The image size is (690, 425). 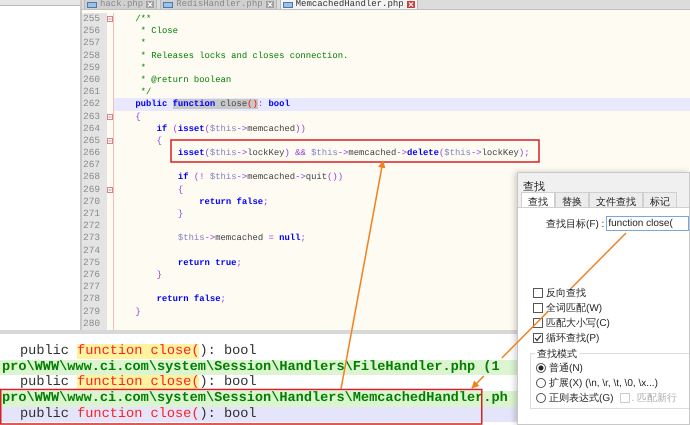 What do you see at coordinates (603, 383) in the screenshot?
I see `option-label: 扩展(X) (\n, \r, \t, \0, \x...)` at bounding box center [603, 383].